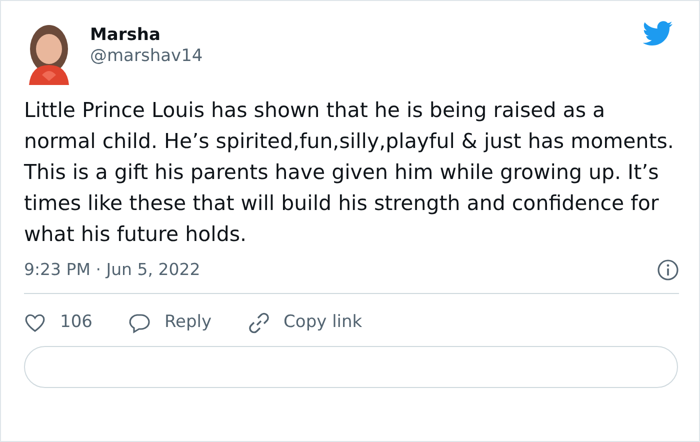  What do you see at coordinates (112, 270) in the screenshot?
I see `timestamp: 9:23 PM · Jun 5, 2022` at bounding box center [112, 270].